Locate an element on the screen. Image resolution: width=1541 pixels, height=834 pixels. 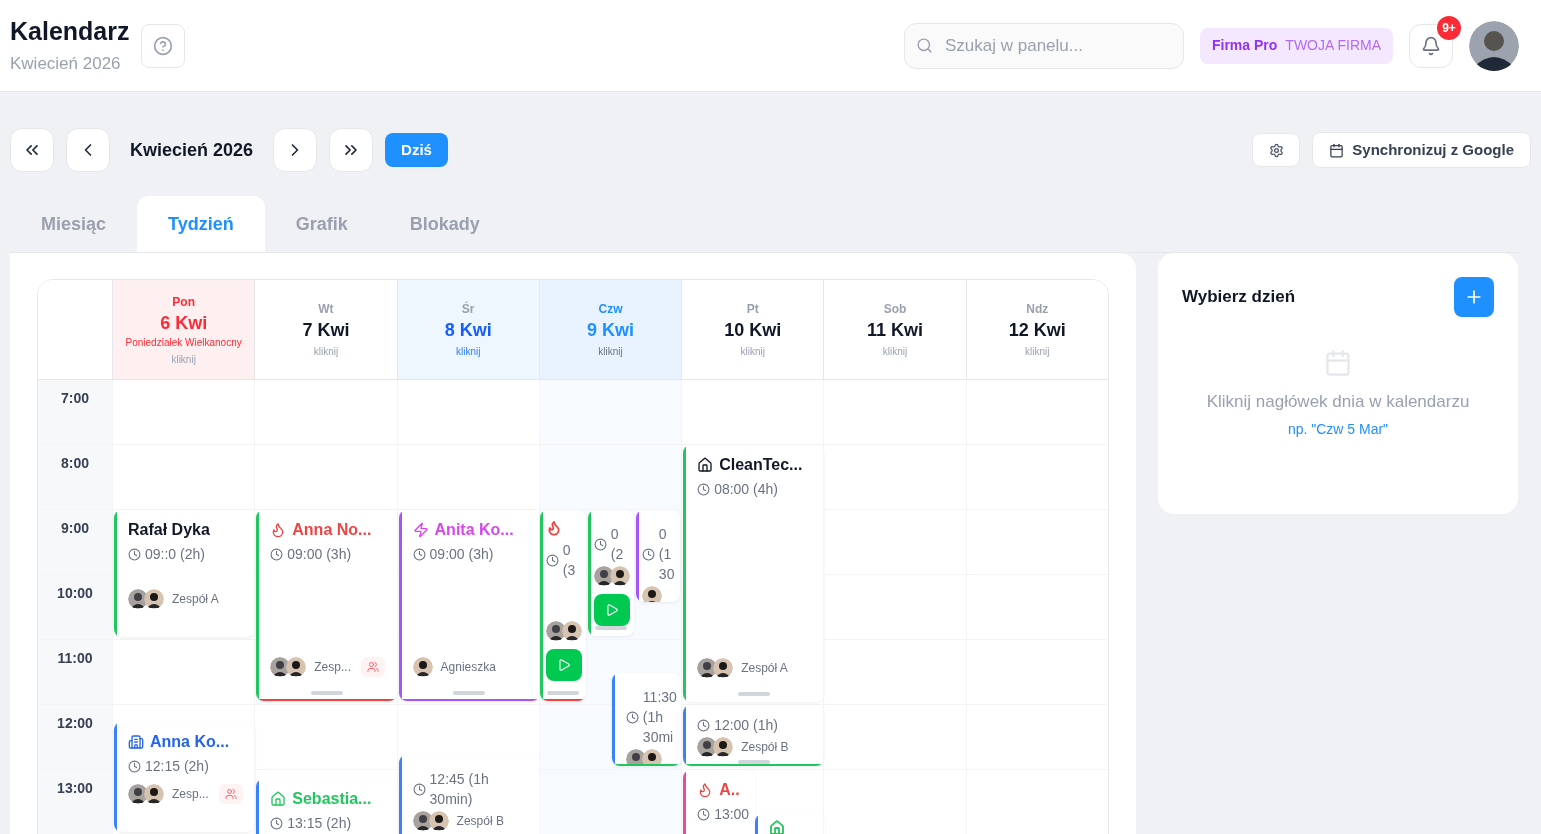
event-time: 13:15 (2h) is located at coordinates (319, 823).